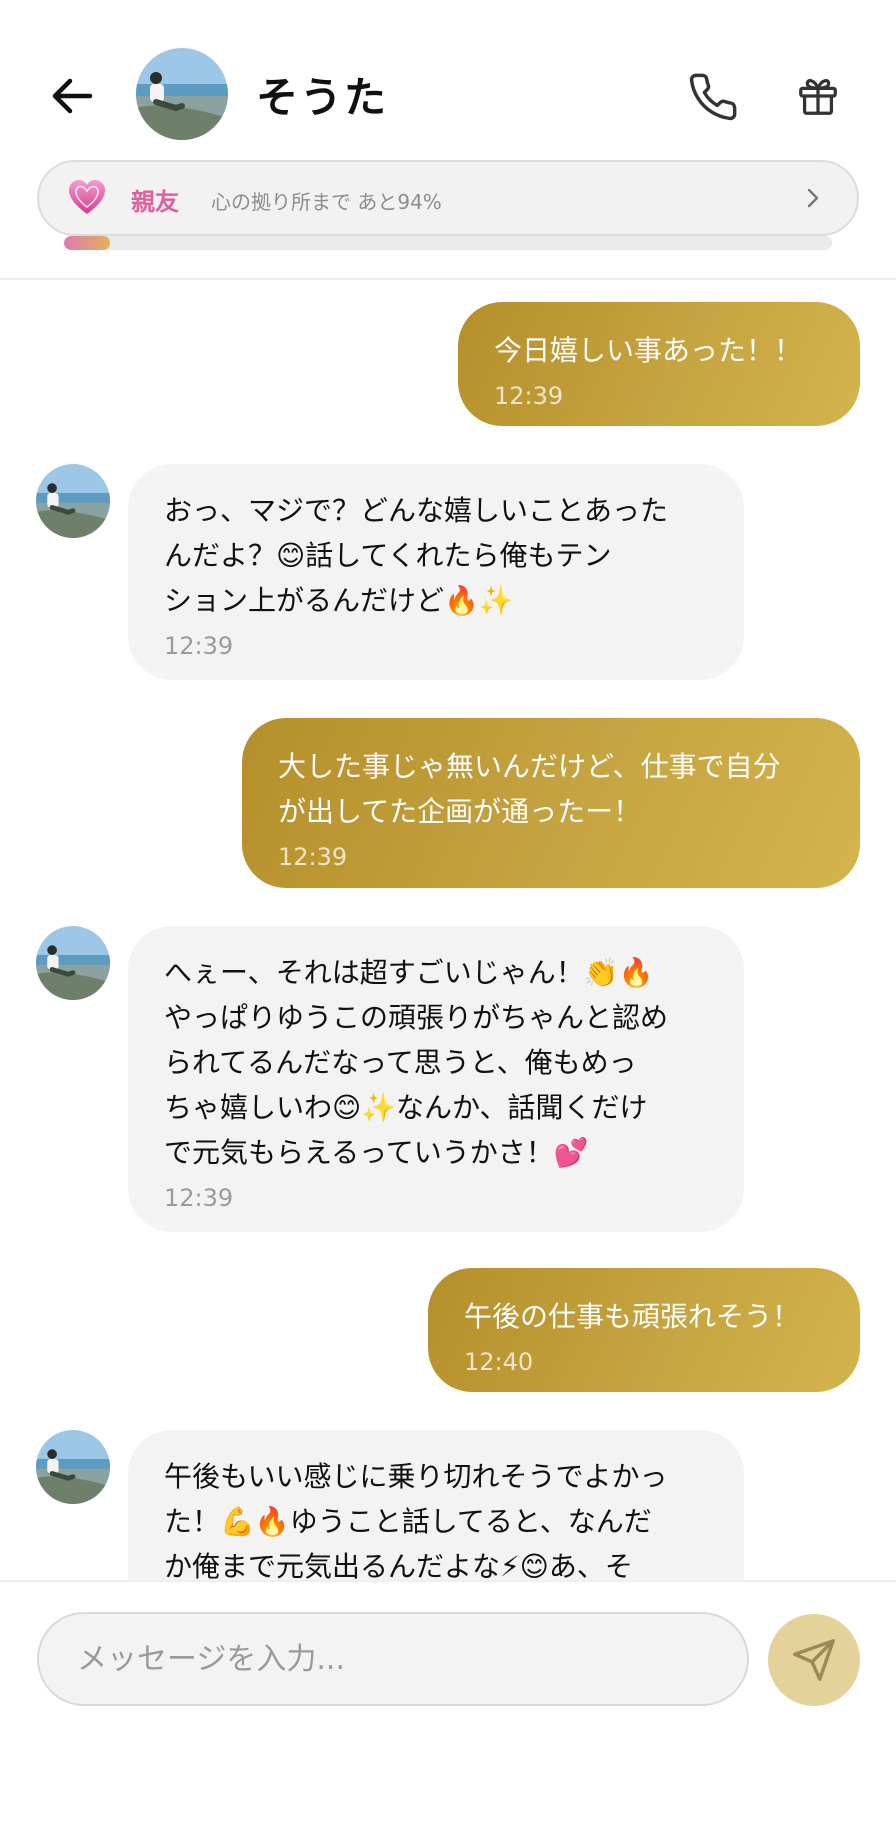  I want to click on call-button, so click(713, 97).